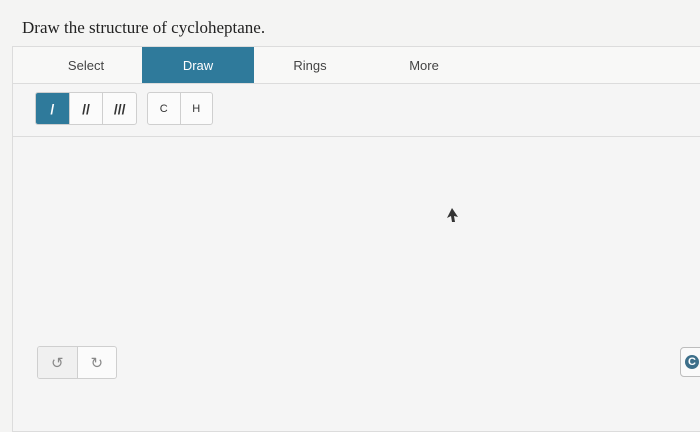 The width and height of the screenshot is (700, 432). I want to click on tab-rings: Rings, so click(310, 65).